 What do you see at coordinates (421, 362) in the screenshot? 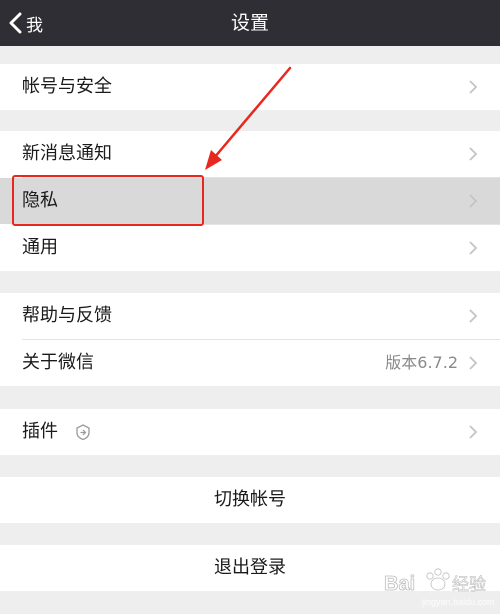
I see `version-value: 版本6.7.2` at bounding box center [421, 362].